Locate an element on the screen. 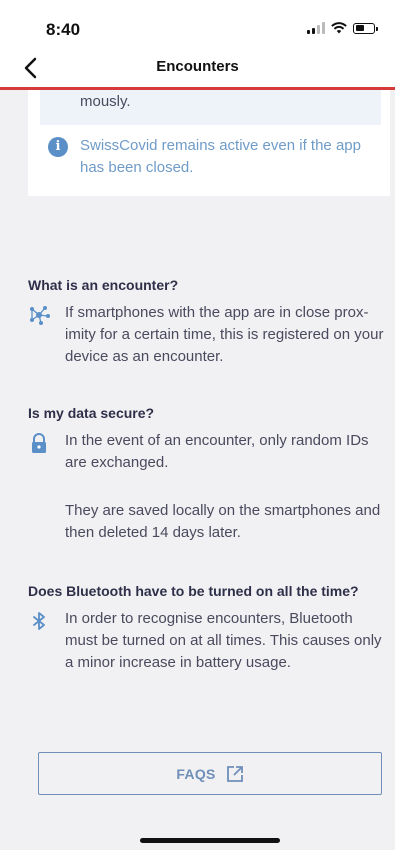 Image resolution: width=395 pixels, height=850 pixels. battery-icon is located at coordinates (365, 28).